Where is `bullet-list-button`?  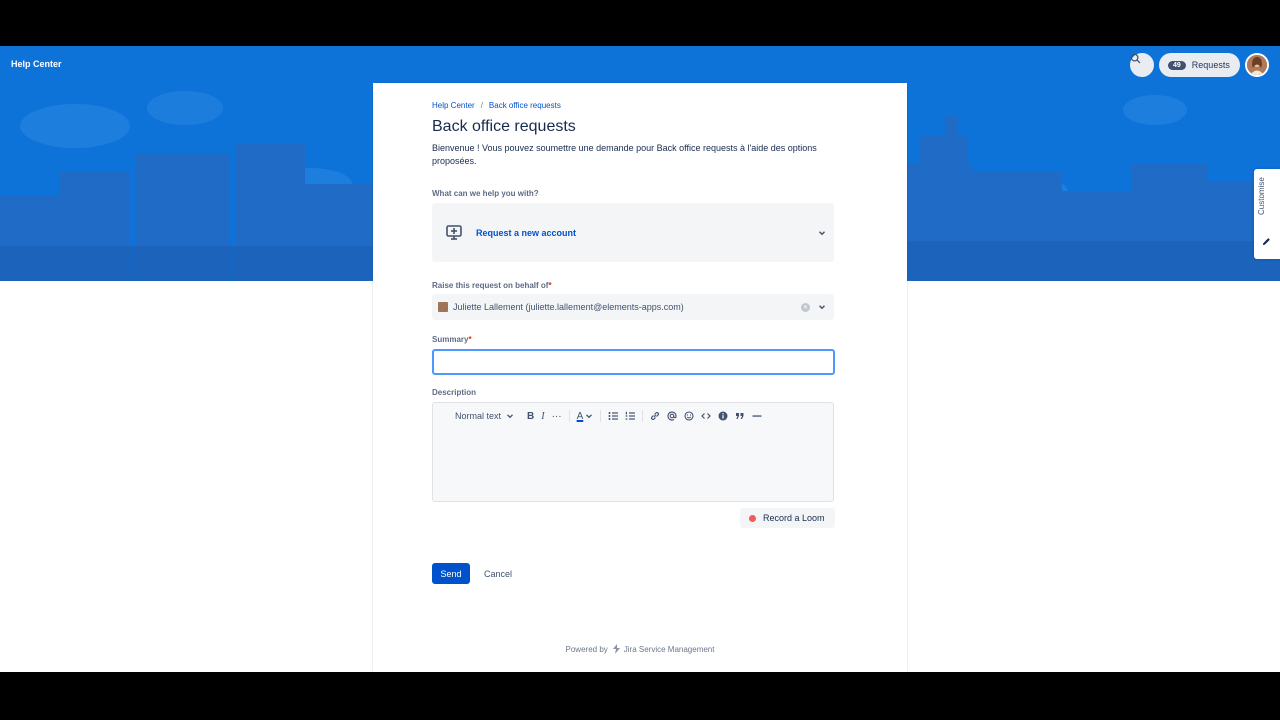
bullet-list-button is located at coordinates (613, 416).